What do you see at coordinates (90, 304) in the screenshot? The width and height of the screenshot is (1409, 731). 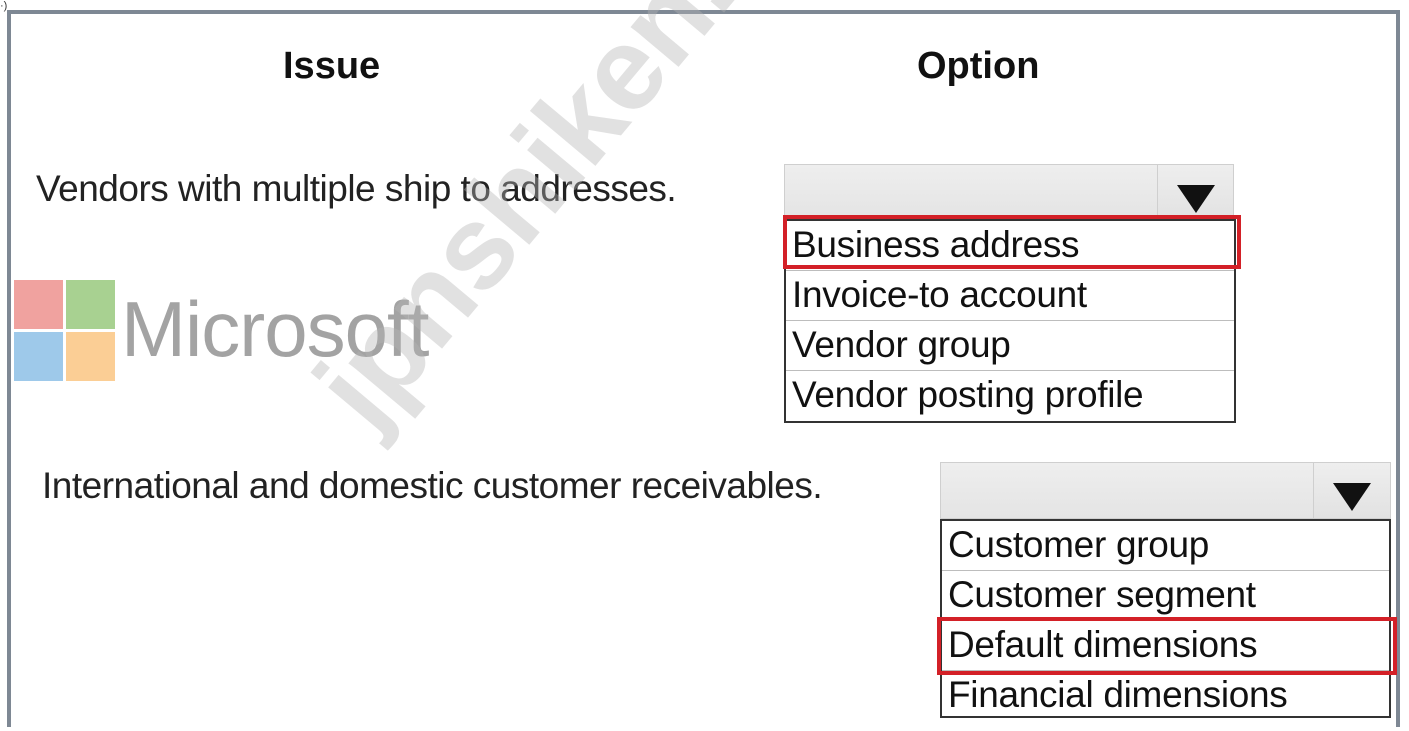 I see `logo-square-green` at bounding box center [90, 304].